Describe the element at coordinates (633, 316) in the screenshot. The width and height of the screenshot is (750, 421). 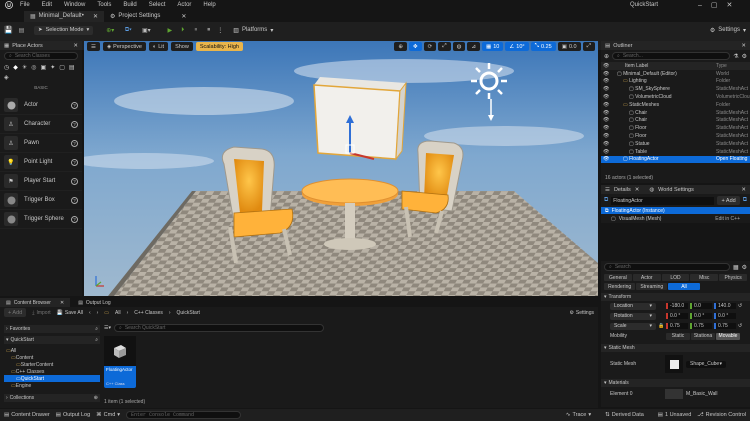
I see `rotation-dropdown: Rotation ▾` at that location.